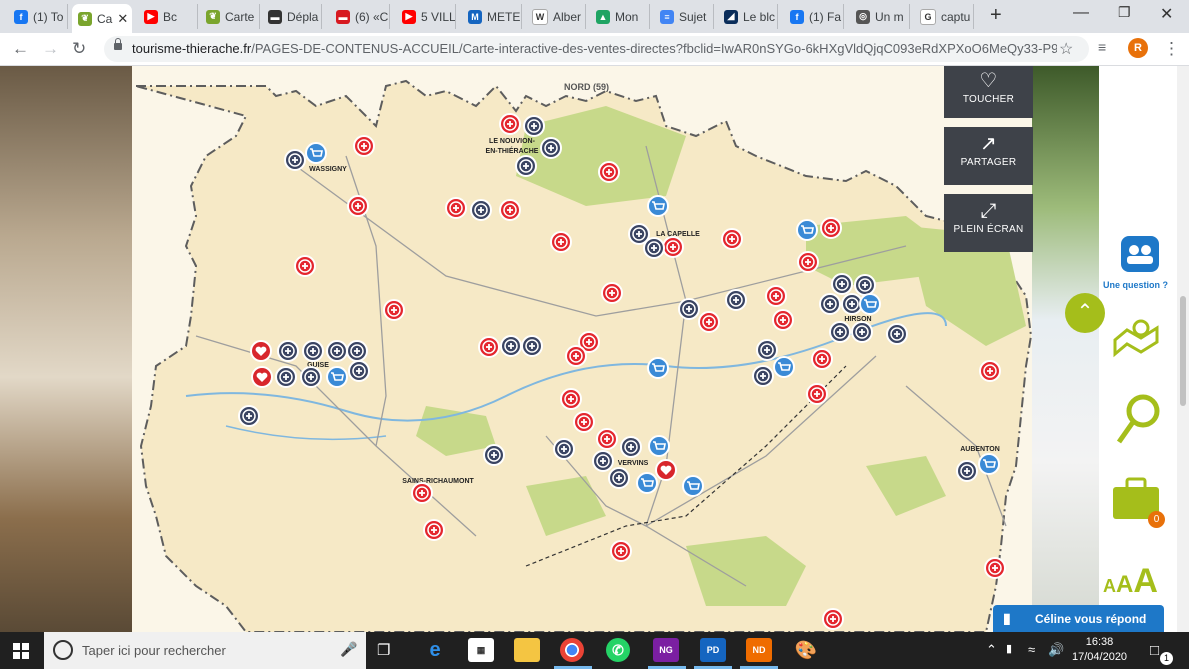 This screenshot has width=1189, height=669. Describe the element at coordinates (230, 16) in the screenshot. I see `browser-tab: ❦ Carte` at that location.